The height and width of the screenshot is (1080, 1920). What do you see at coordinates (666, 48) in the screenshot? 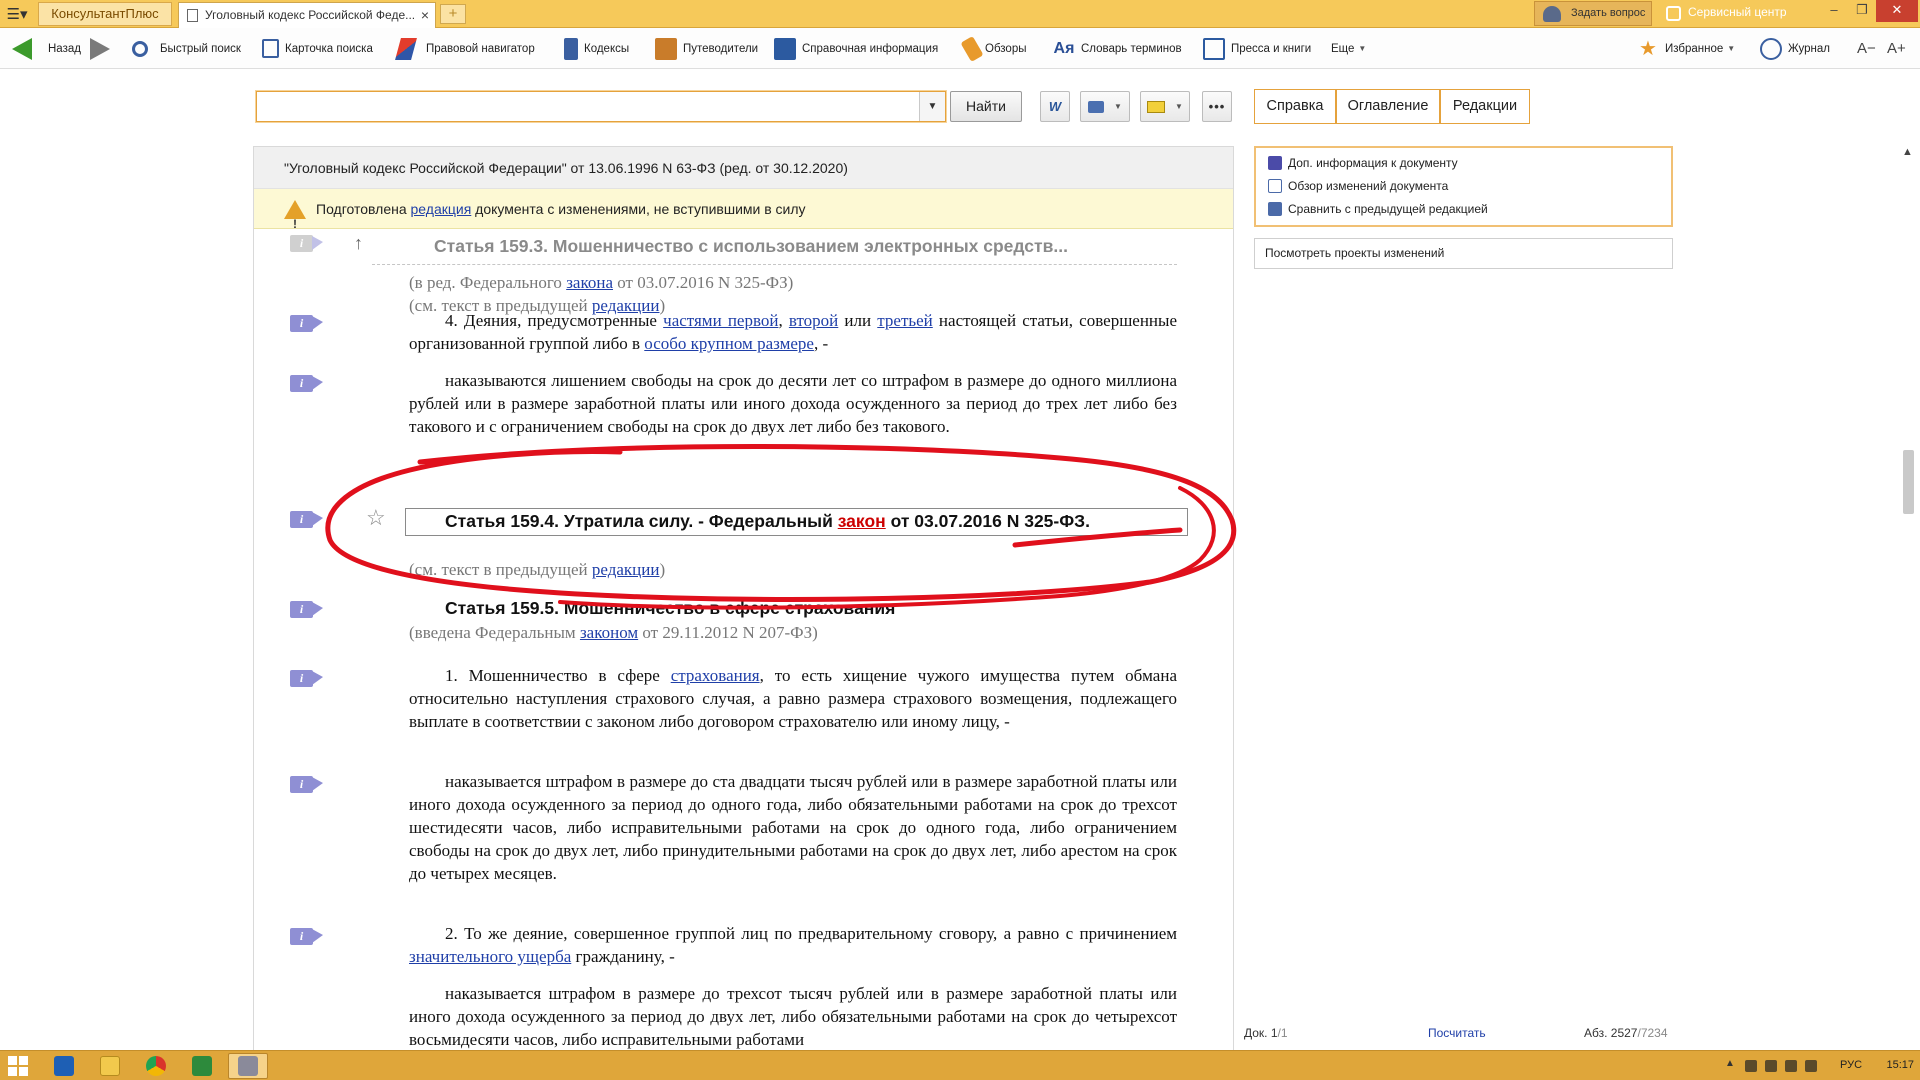
I see `guides-signpost-icon` at bounding box center [666, 48].